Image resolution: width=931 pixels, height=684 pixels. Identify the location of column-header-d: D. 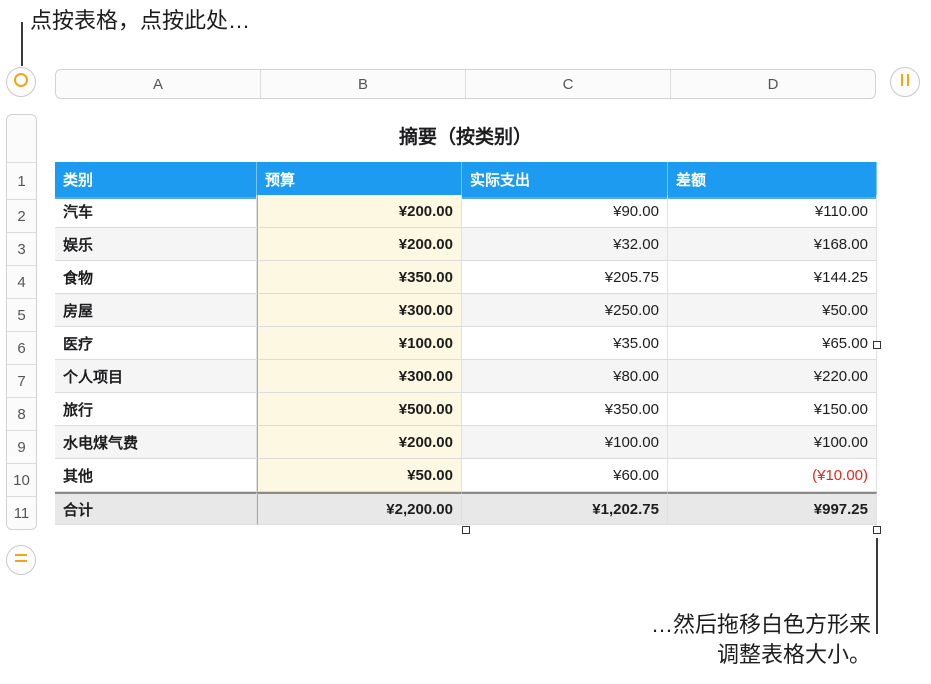
(773, 84).